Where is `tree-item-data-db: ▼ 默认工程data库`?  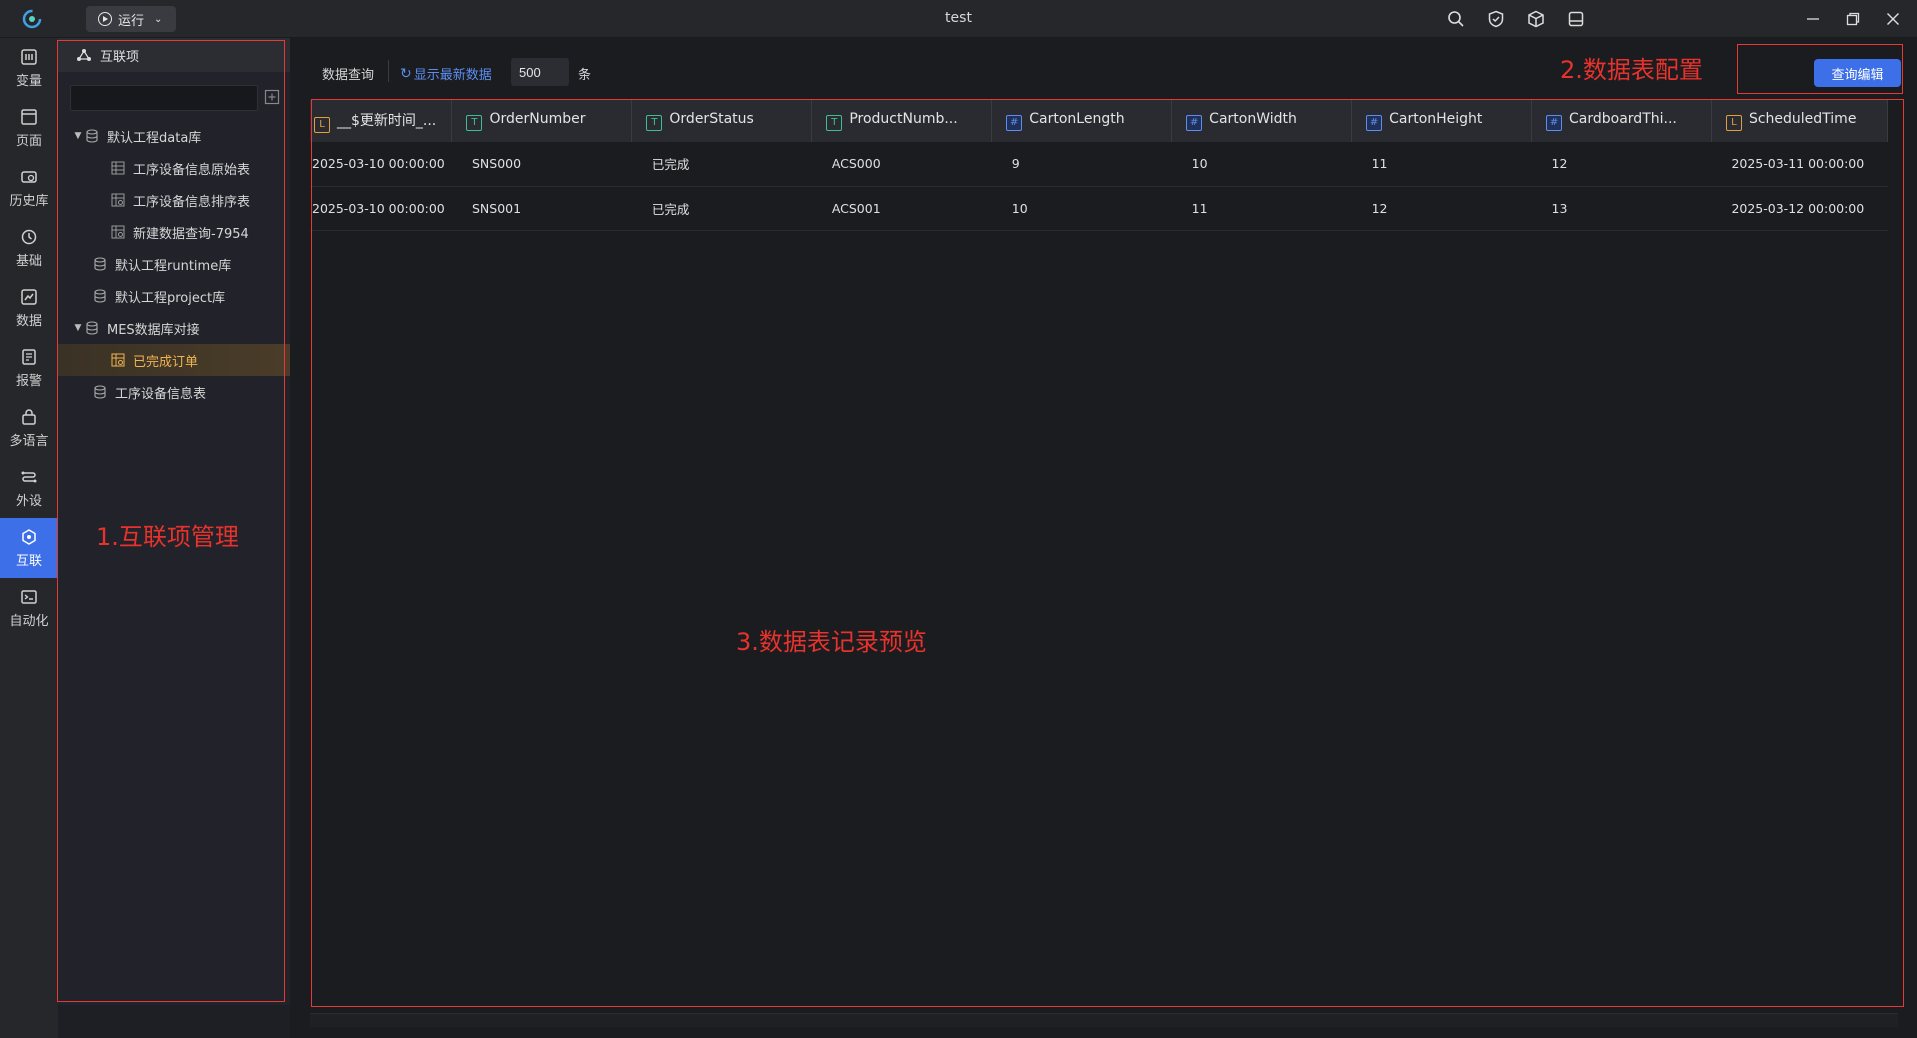
tree-item-data-db: ▼ 默认工程data库 is located at coordinates (174, 136).